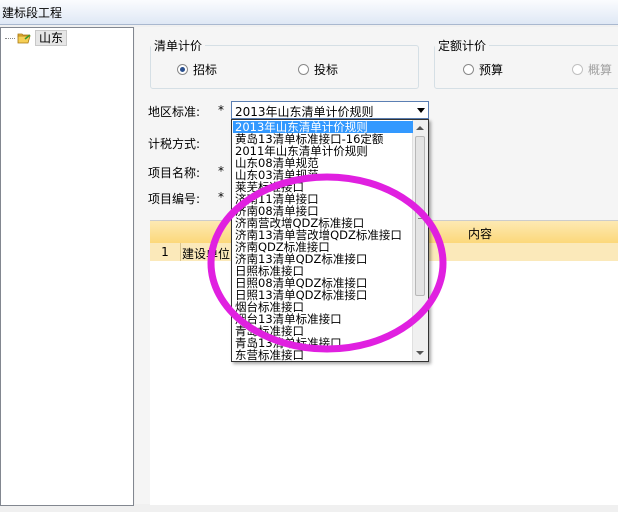 This screenshot has width=618, height=512. I want to click on radio-label: 招标, so click(205, 70).